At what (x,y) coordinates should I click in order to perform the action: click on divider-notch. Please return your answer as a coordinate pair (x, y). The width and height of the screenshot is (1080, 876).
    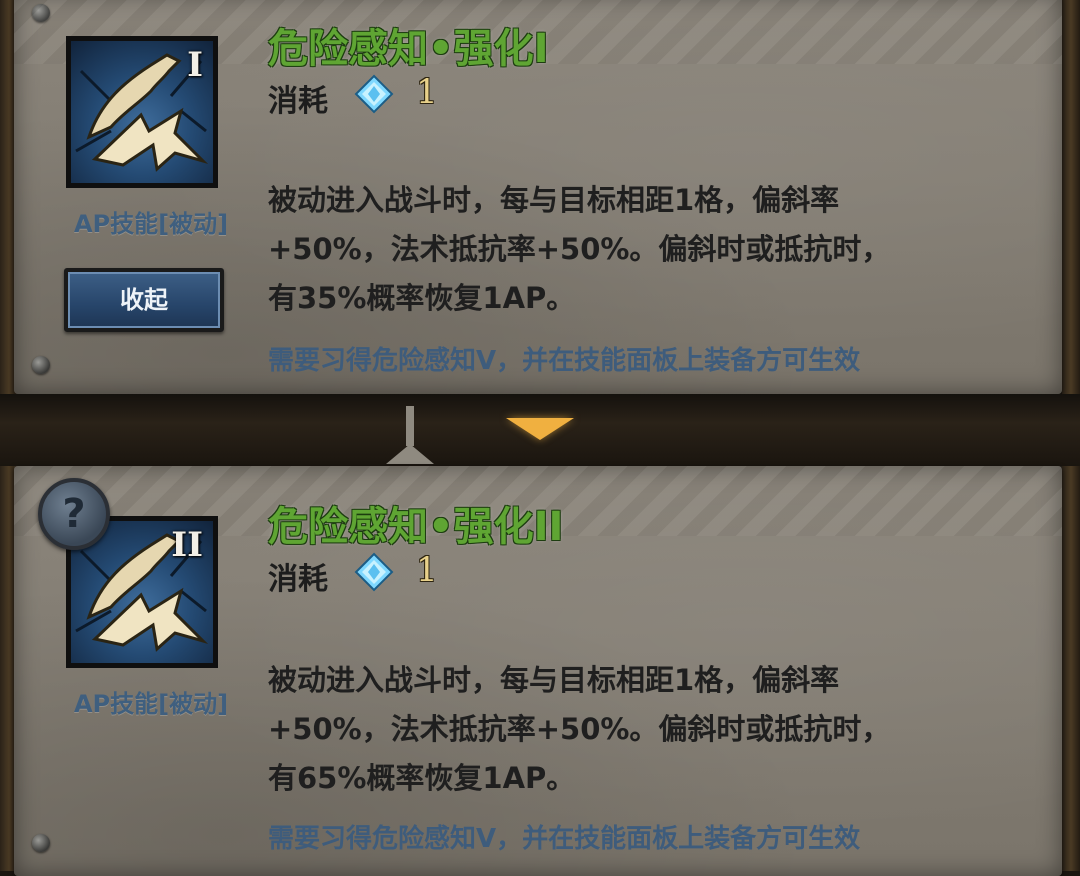
    Looking at the image, I should click on (410, 454).